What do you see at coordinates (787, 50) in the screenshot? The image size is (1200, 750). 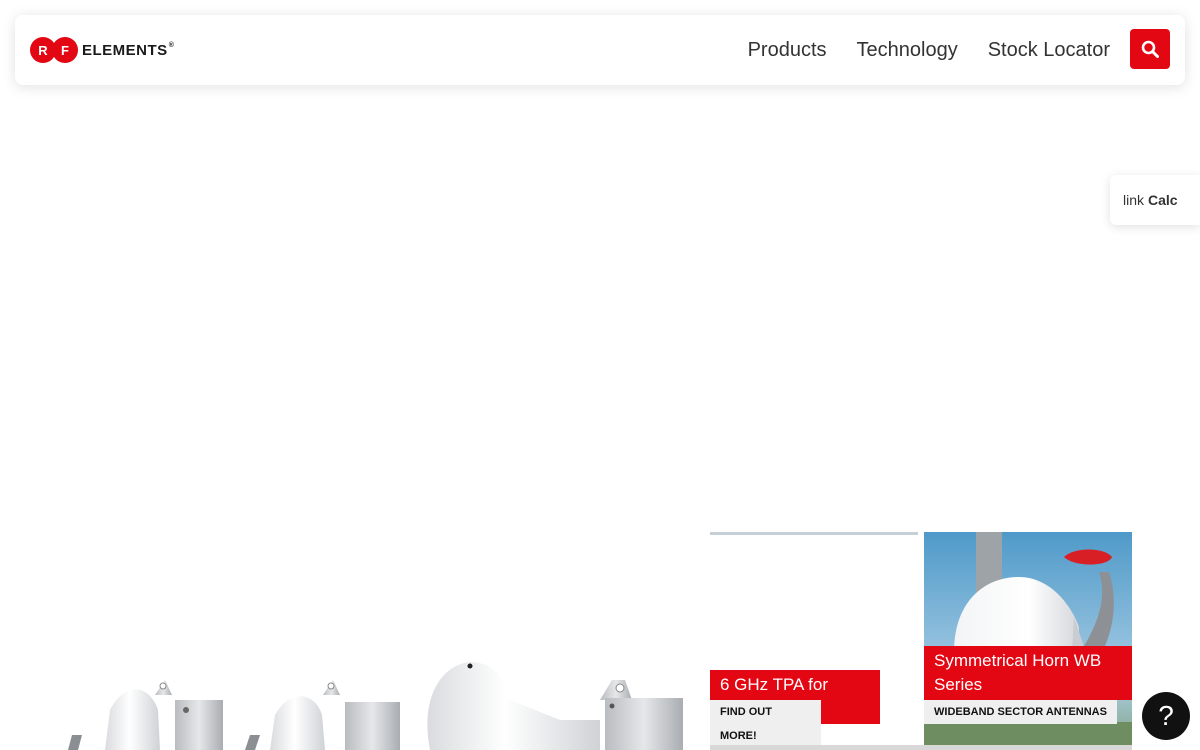 I see `nav-products: Products` at bounding box center [787, 50].